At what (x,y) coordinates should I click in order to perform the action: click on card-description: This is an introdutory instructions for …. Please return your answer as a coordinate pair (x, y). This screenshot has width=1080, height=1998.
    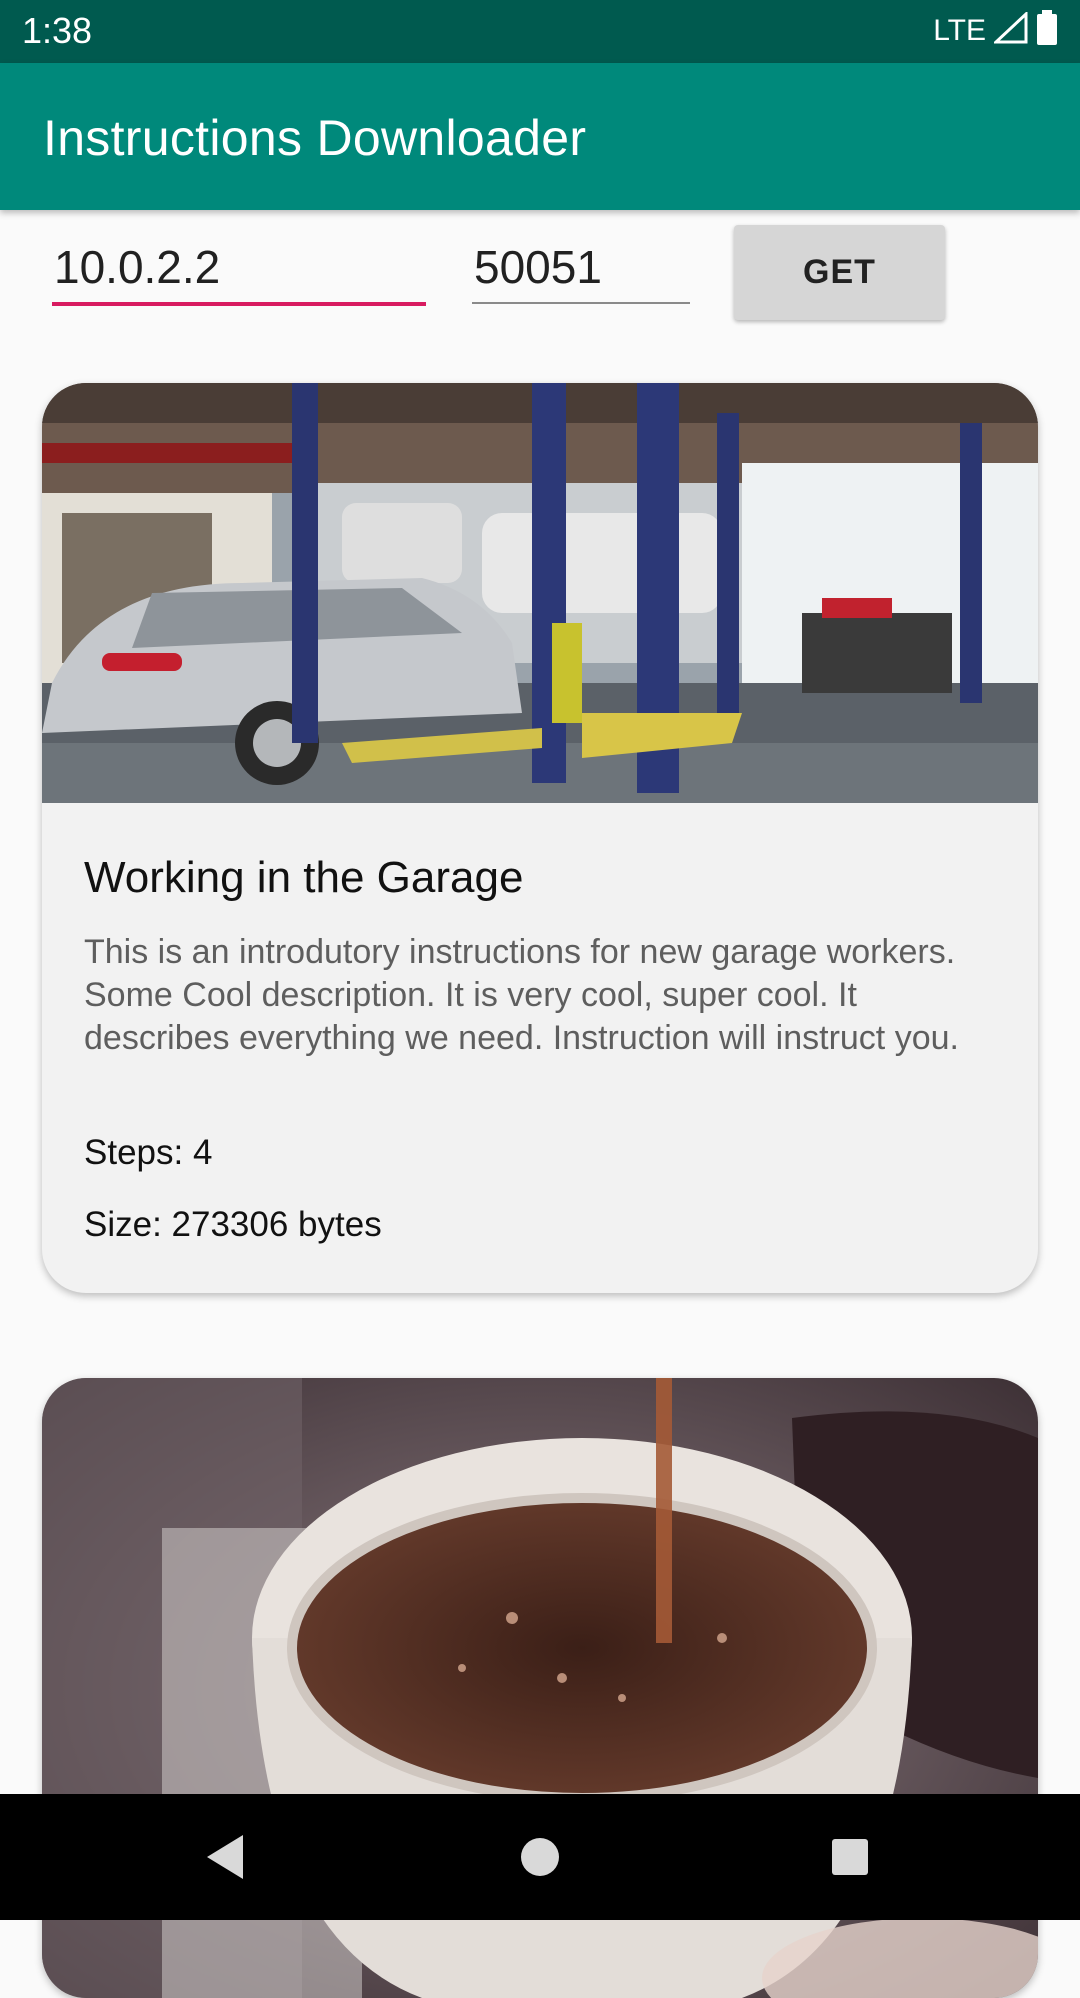
    Looking at the image, I should click on (521, 995).